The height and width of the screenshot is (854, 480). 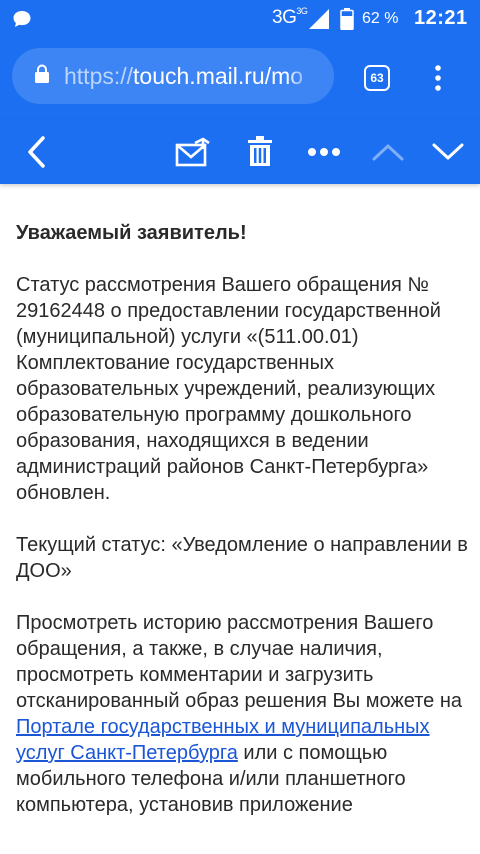 I want to click on browser-address-area: https://touch.mail.ru/mo 63, so click(x=240, y=79).